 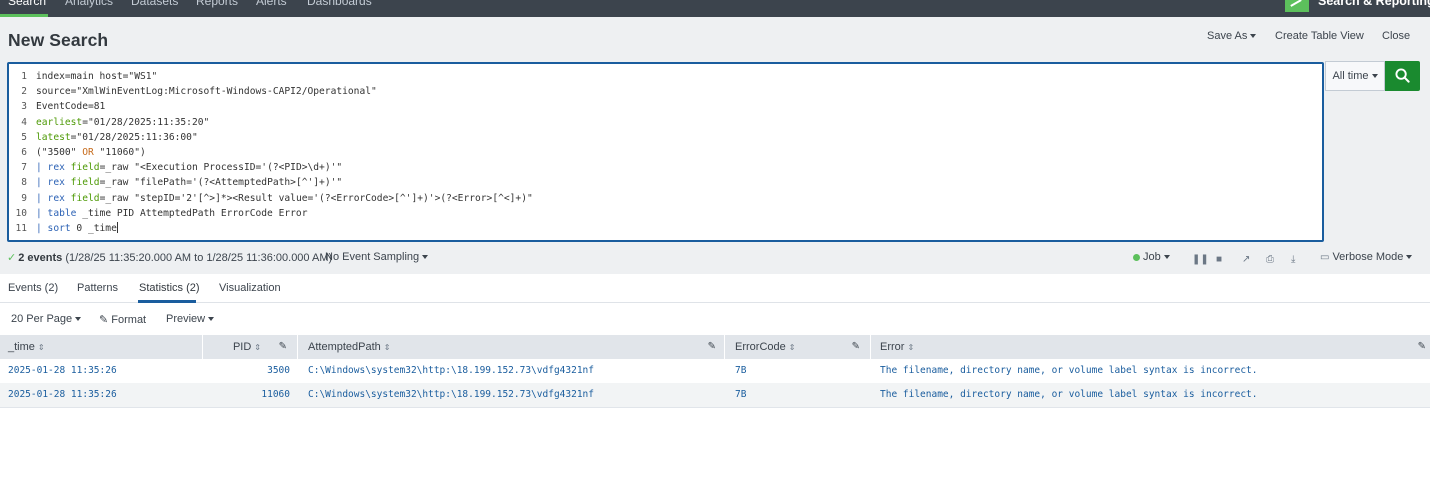 I want to click on column-header-time: _time ⇕, so click(x=101, y=347).